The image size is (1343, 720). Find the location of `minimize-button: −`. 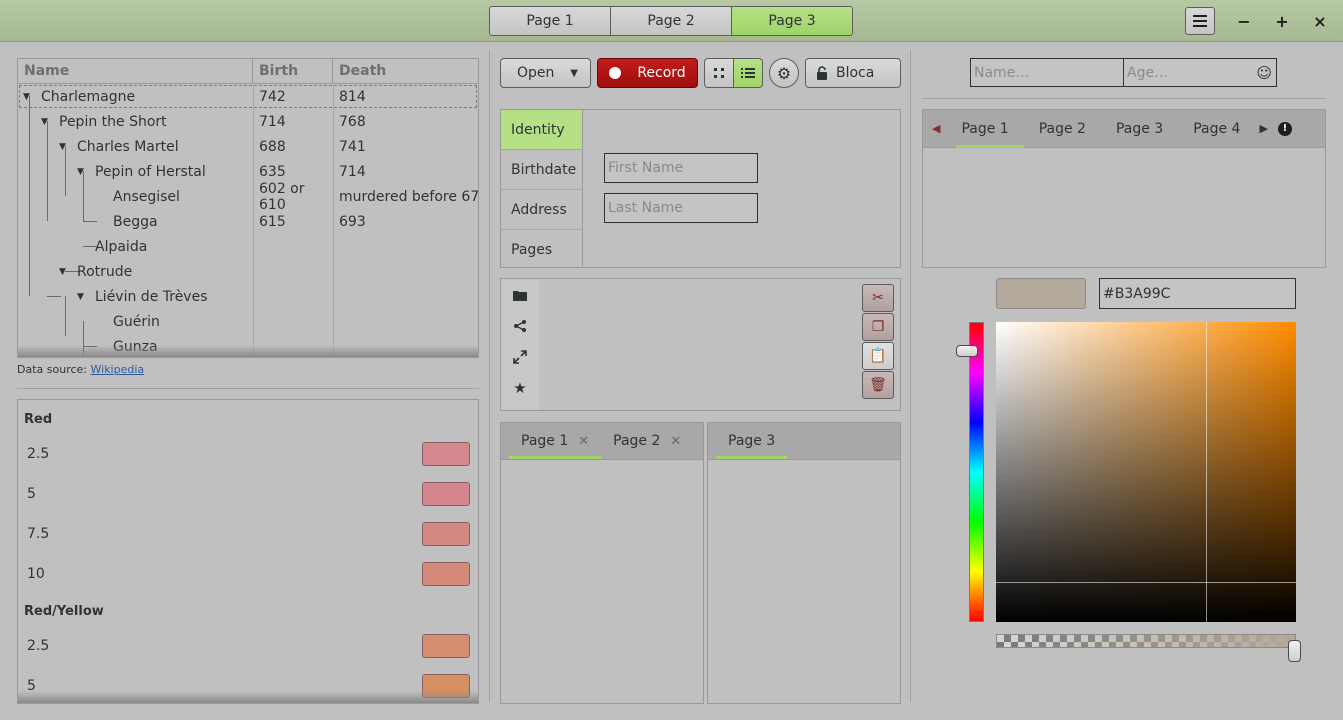

minimize-button: − is located at coordinates (1244, 21).